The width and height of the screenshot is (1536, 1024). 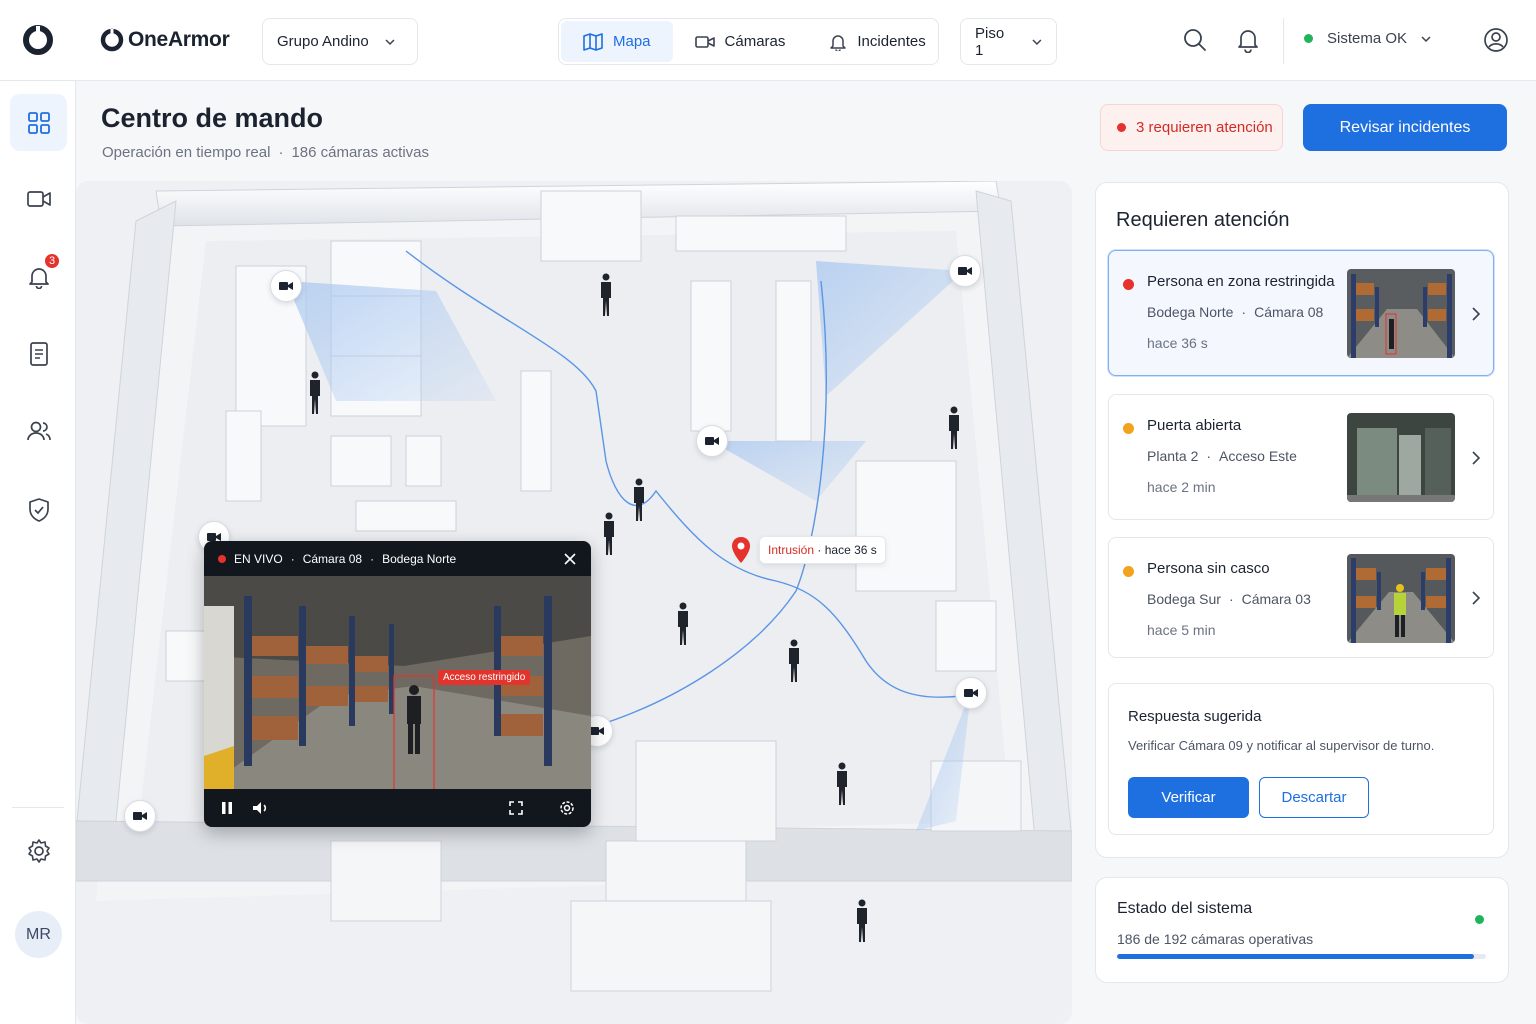 I want to click on user-avatar: MR, so click(x=38, y=934).